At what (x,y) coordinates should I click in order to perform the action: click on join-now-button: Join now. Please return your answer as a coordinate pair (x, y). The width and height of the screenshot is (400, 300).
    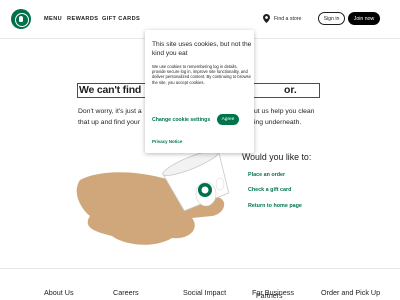
    Looking at the image, I should click on (364, 18).